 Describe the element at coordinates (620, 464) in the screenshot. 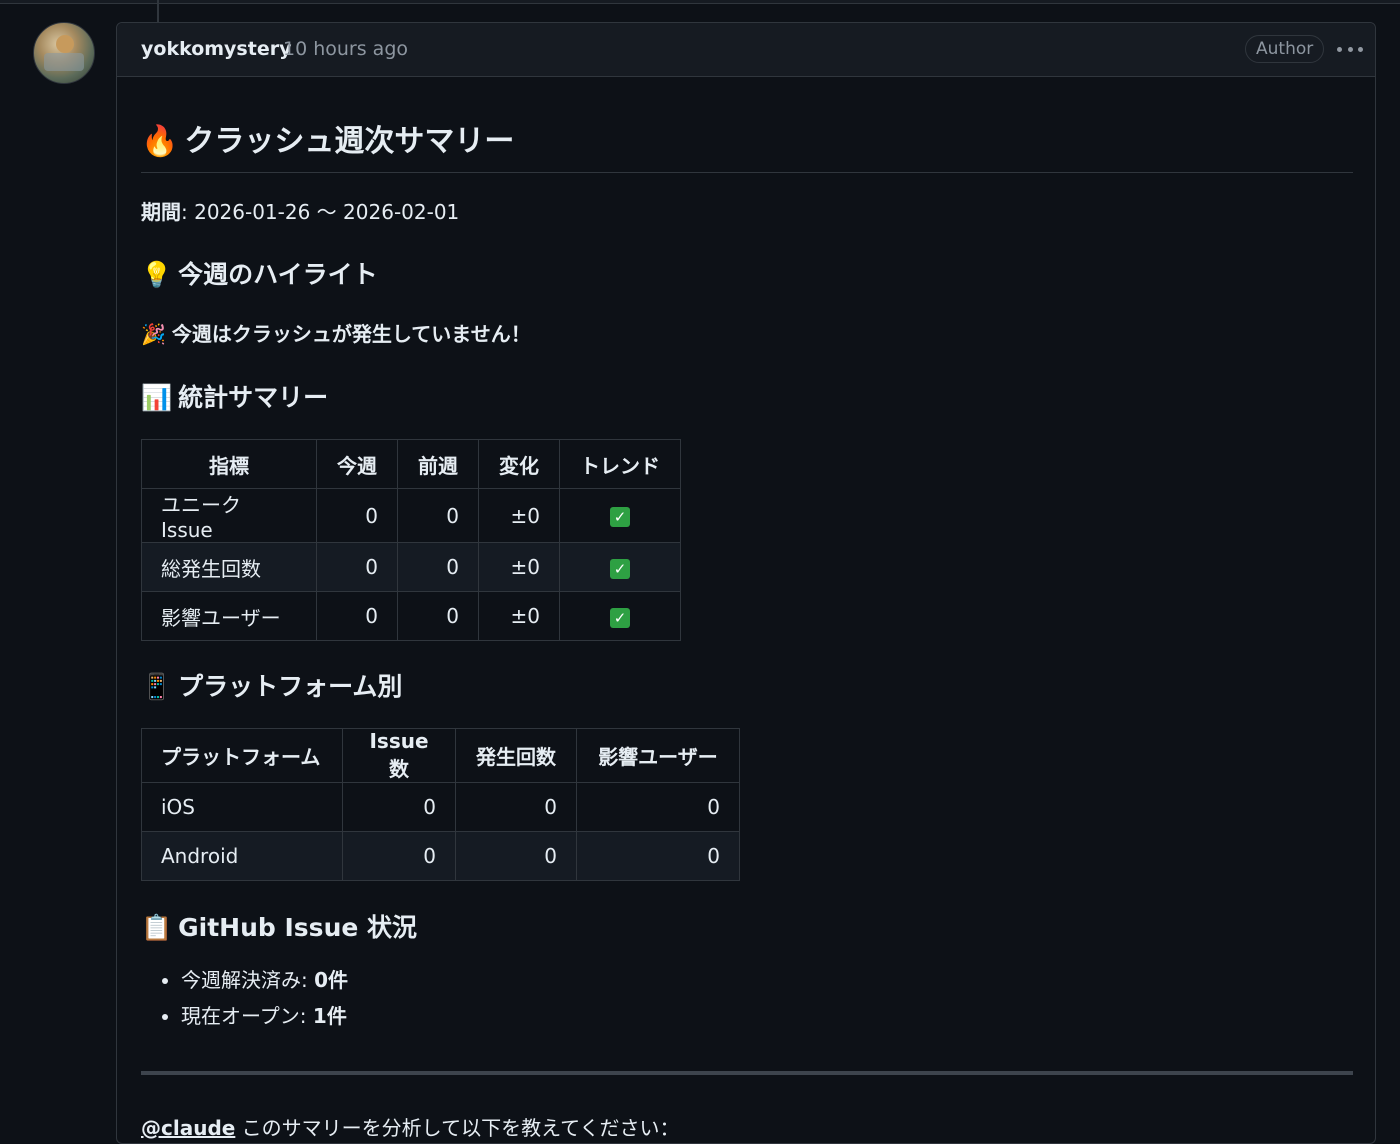

I see `col-trend: トレンド` at that location.